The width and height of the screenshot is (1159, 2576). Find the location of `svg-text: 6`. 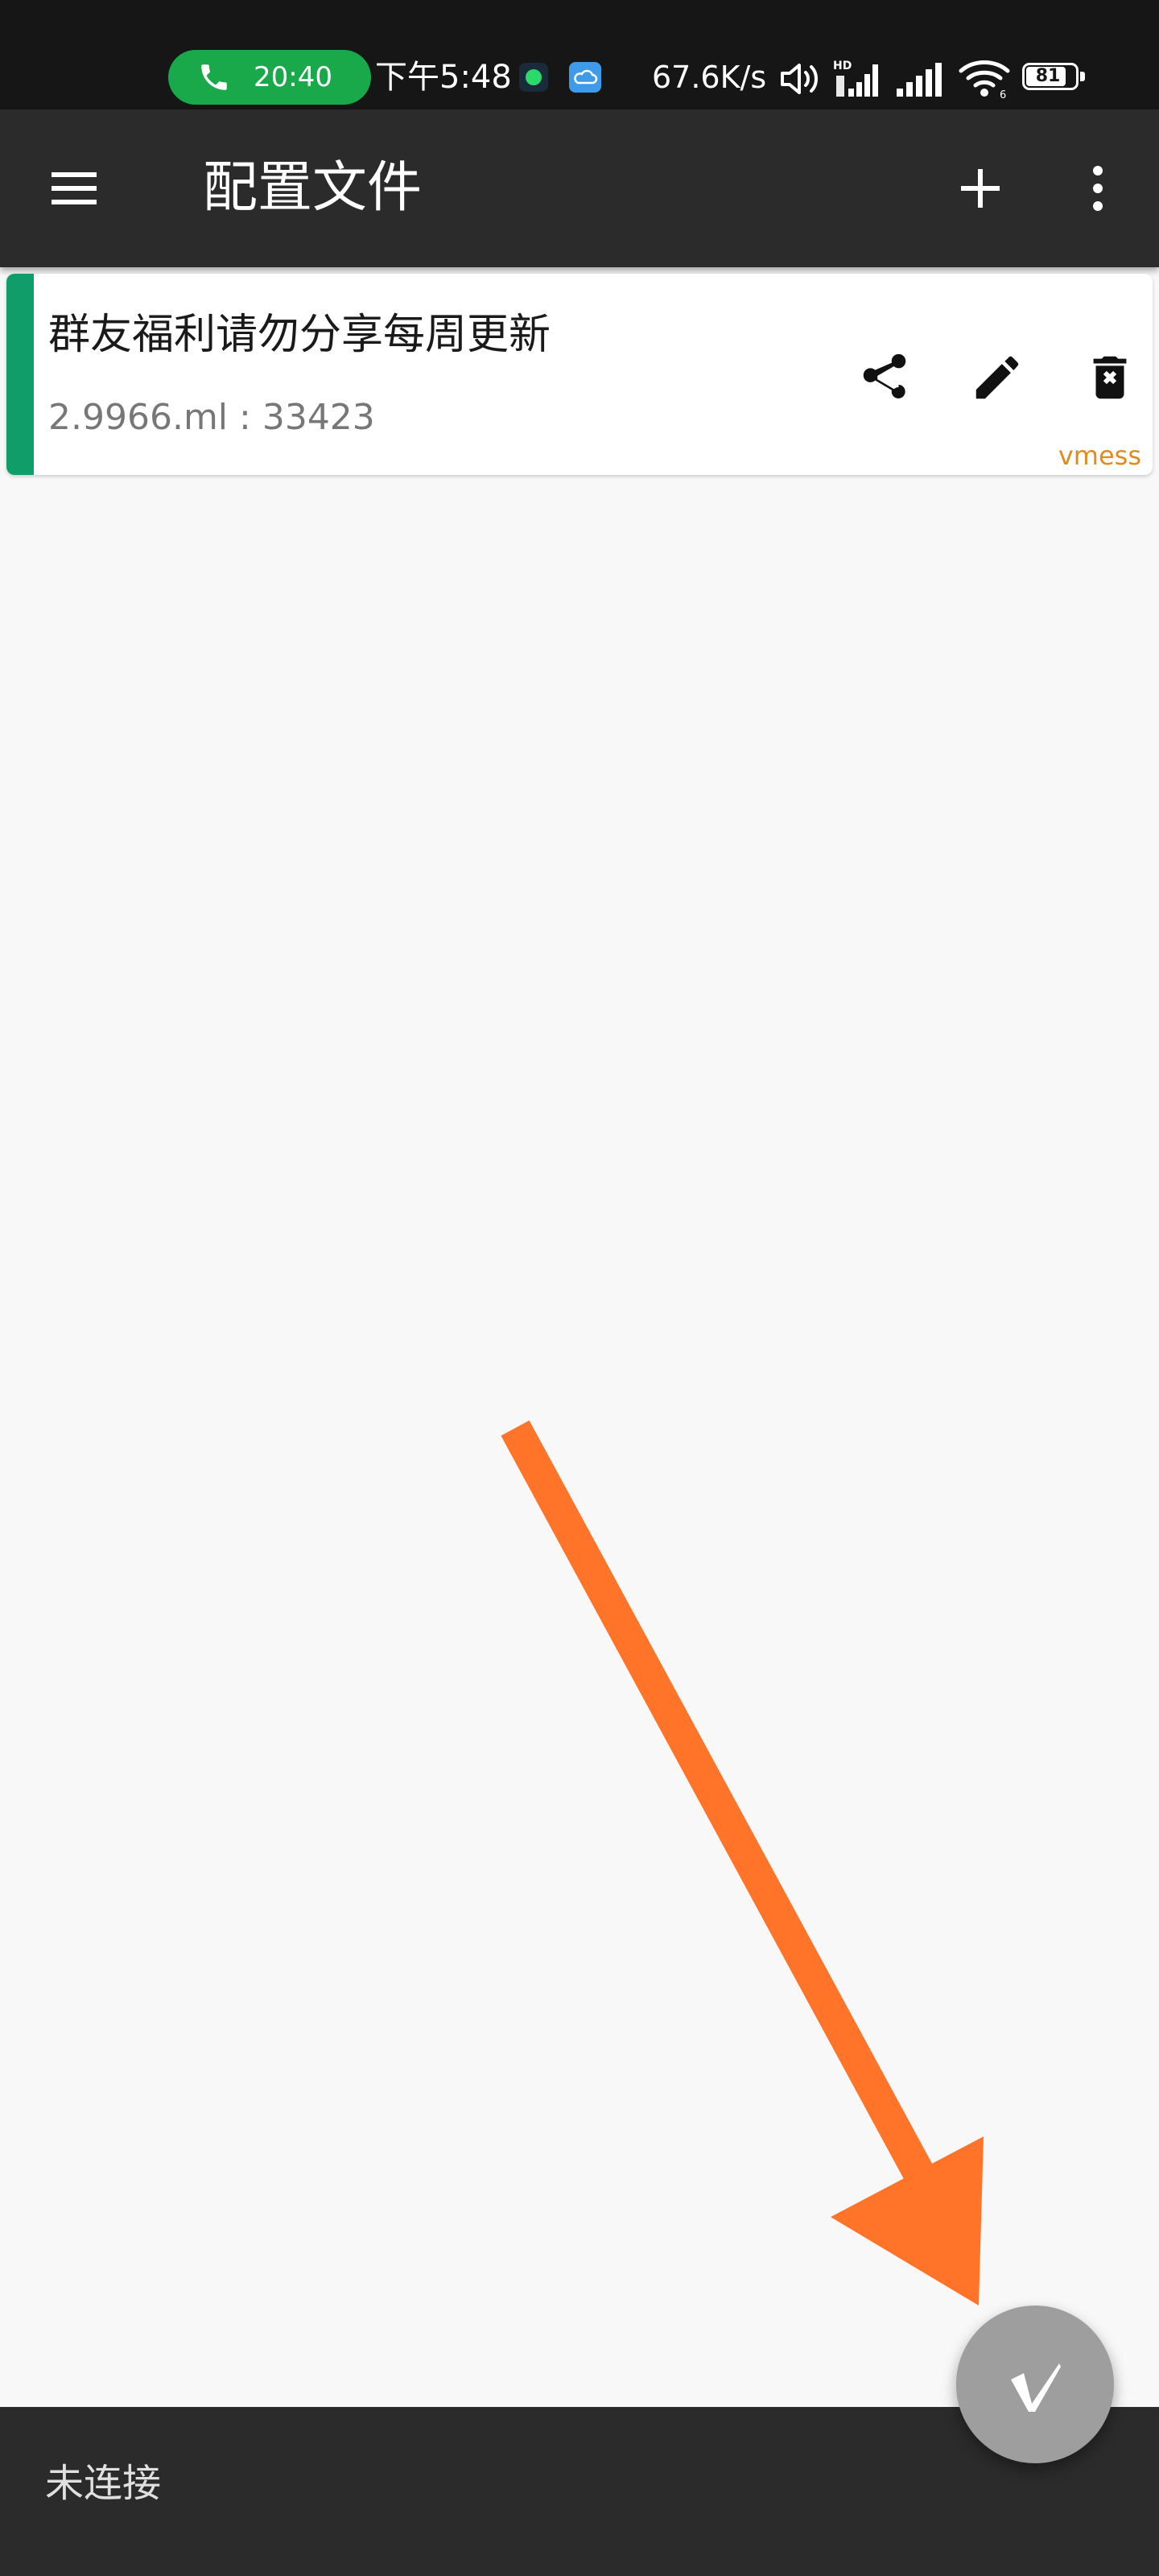

svg-text: 6 is located at coordinates (1003, 94).